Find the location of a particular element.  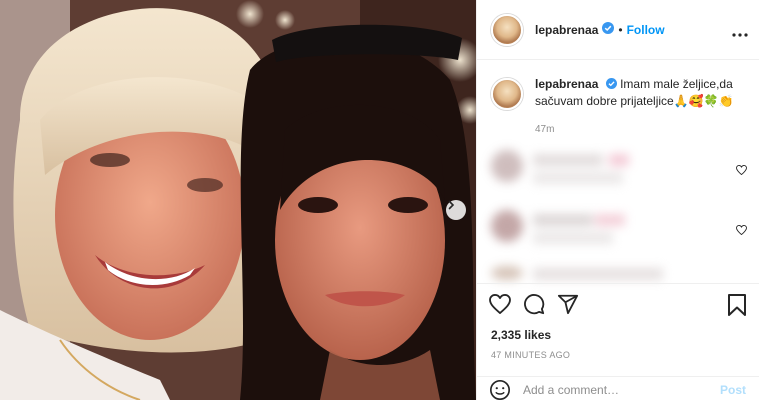

caption-username: lepabrenaa is located at coordinates (566, 84).